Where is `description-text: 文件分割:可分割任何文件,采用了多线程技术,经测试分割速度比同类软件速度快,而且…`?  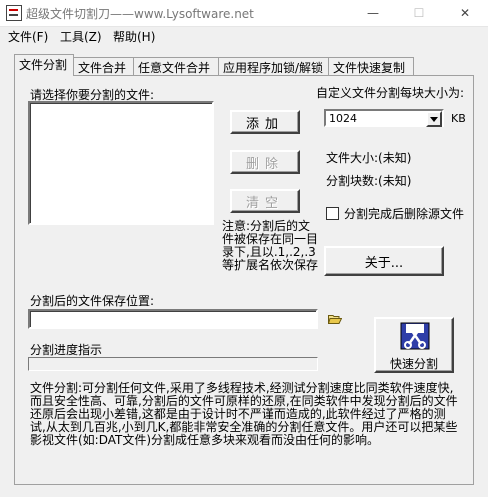 description-text: 文件分割:可分割任何文件,采用了多线程技术,经测试分割速度比同类软件速度快,而且… is located at coordinates (244, 414).